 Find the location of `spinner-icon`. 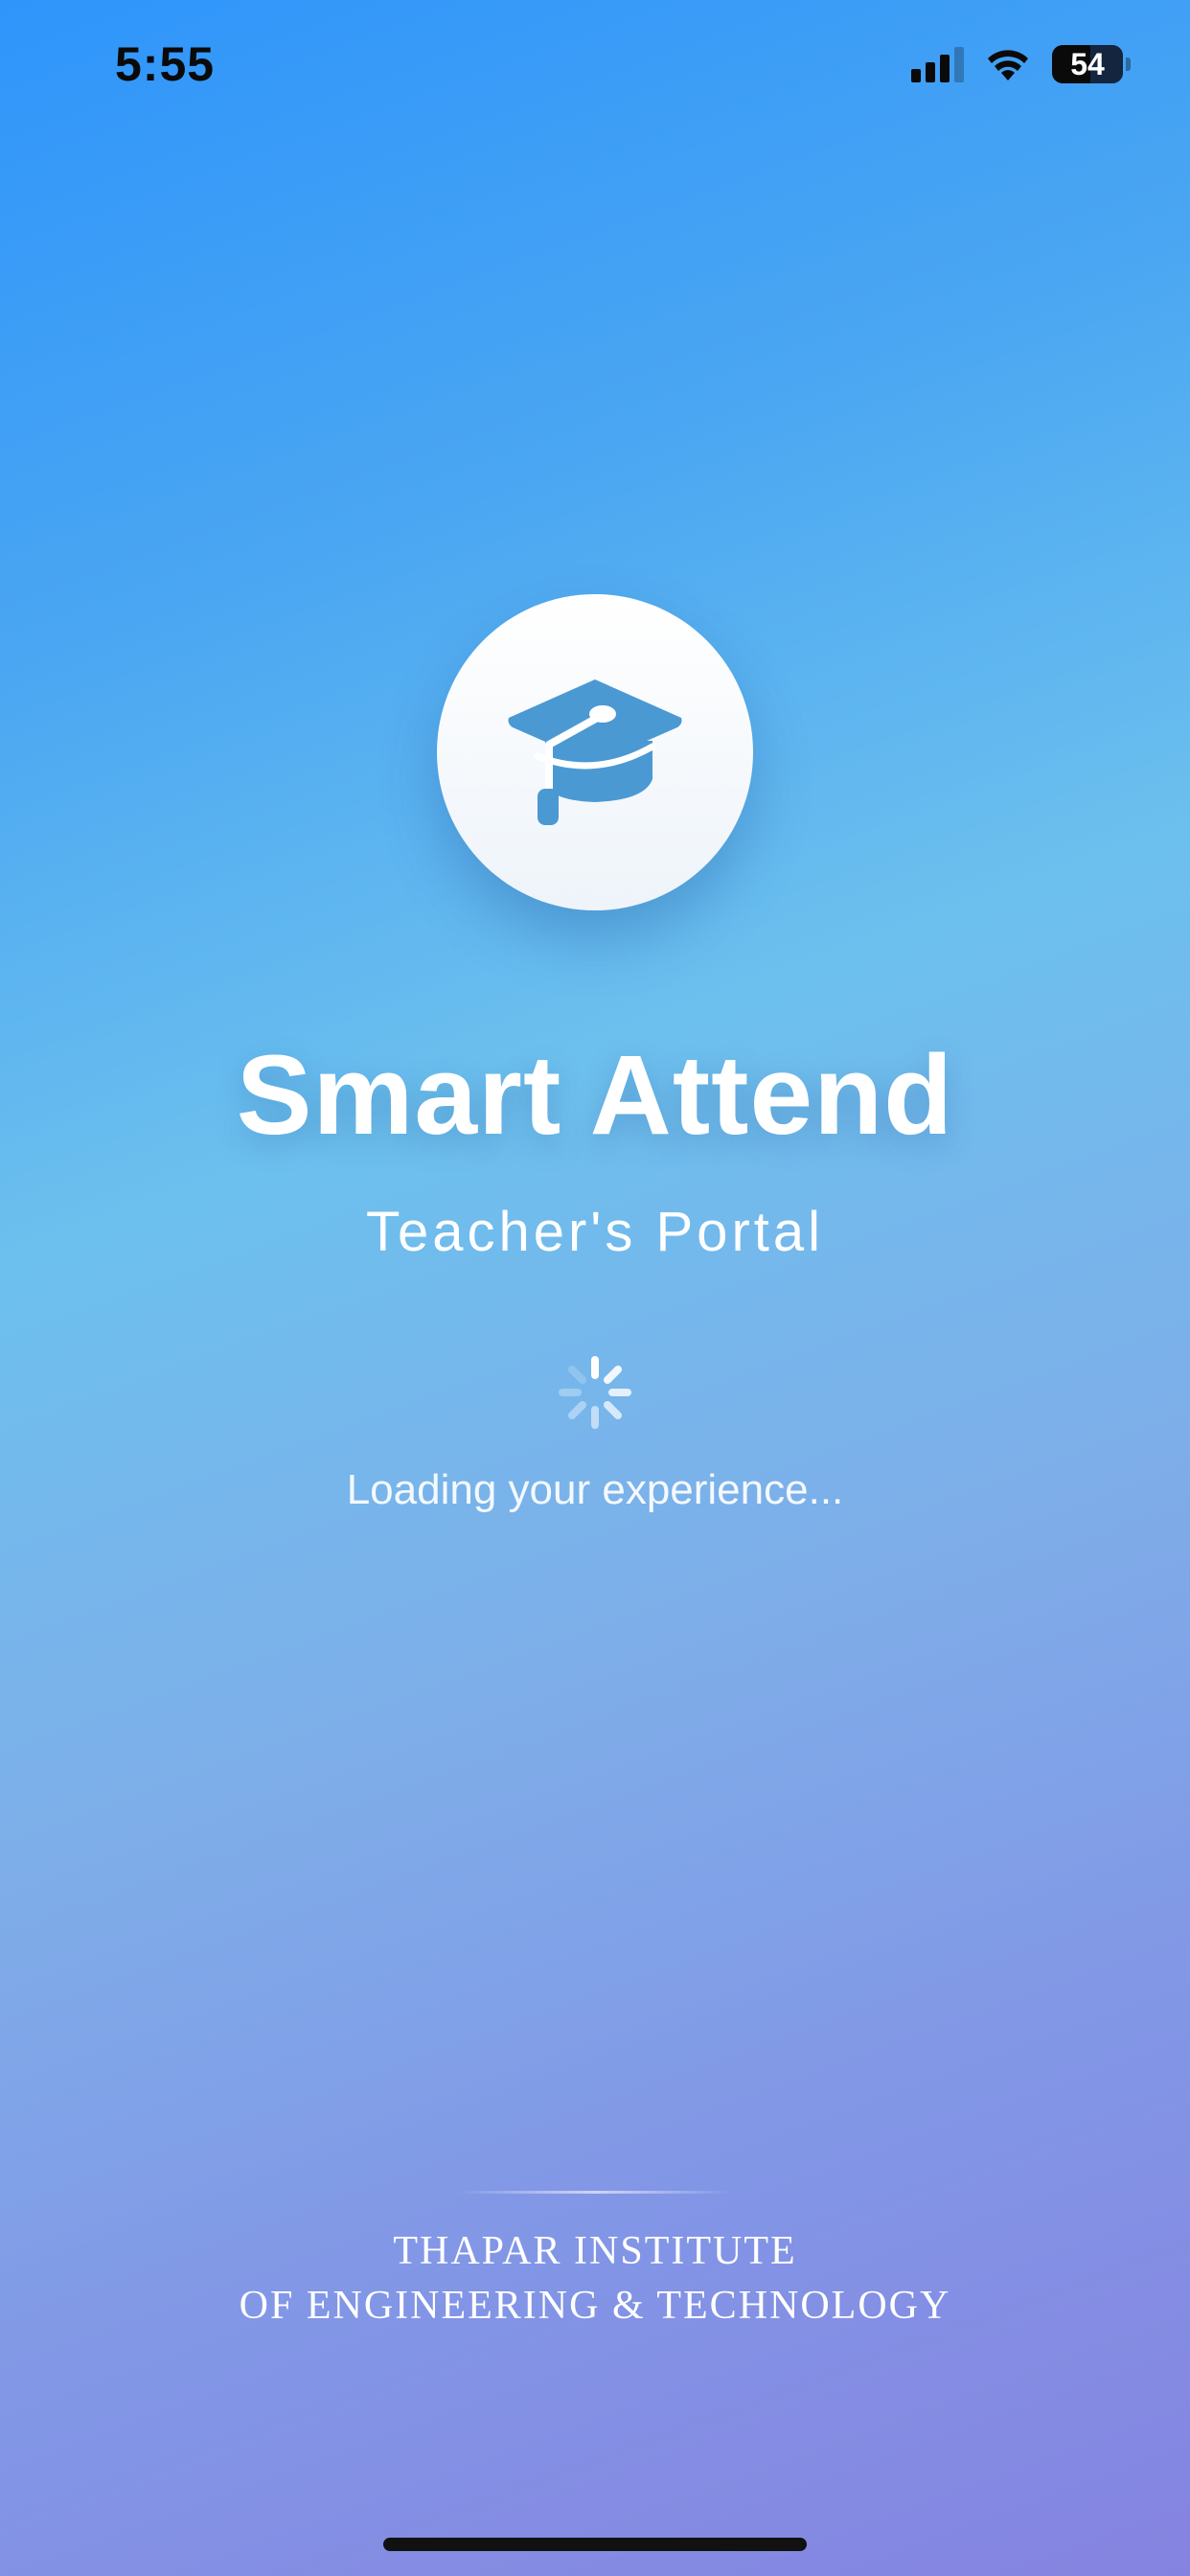

spinner-icon is located at coordinates (595, 1392).